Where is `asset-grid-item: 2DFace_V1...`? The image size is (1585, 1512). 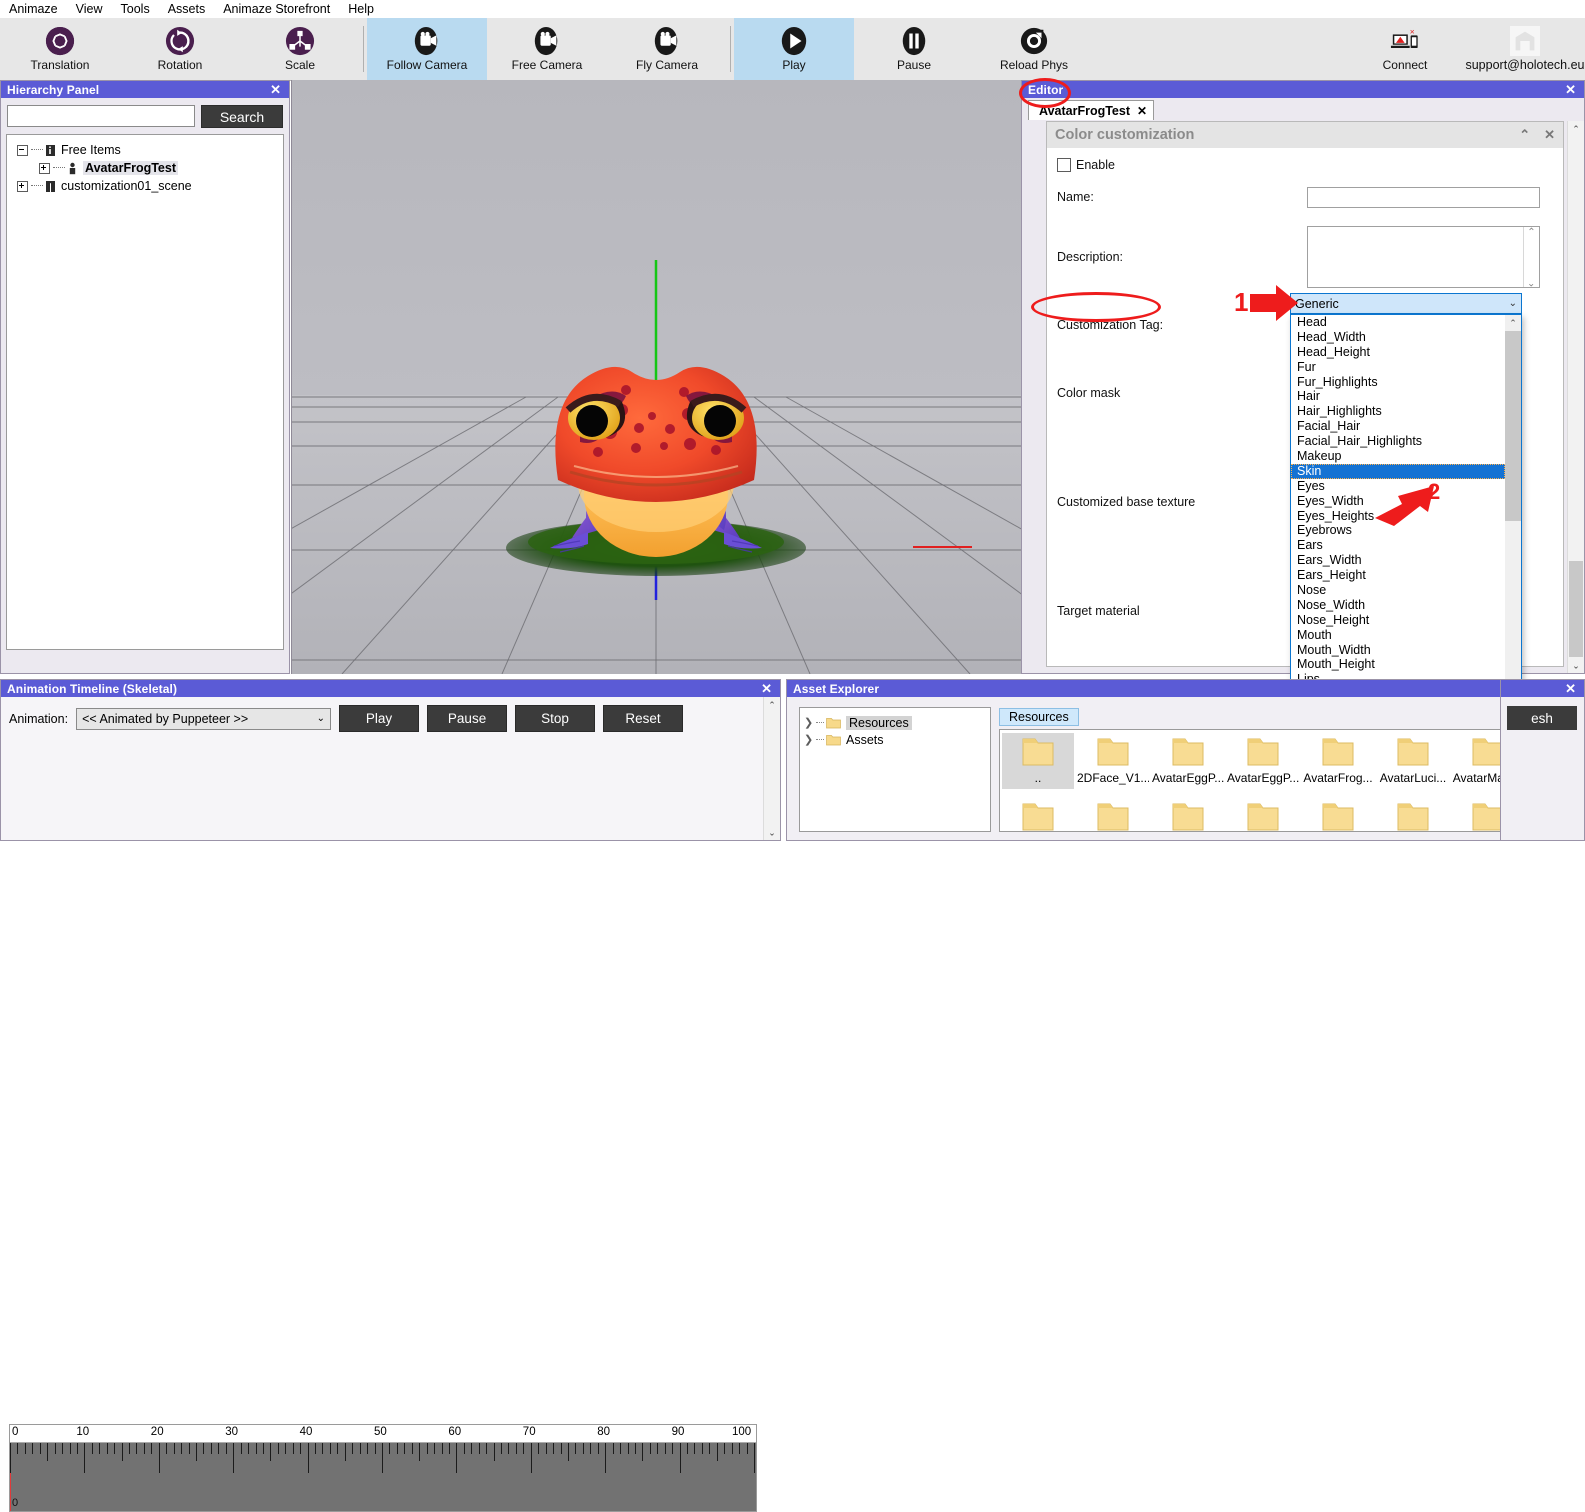 asset-grid-item: 2DFace_V1... is located at coordinates (1113, 761).